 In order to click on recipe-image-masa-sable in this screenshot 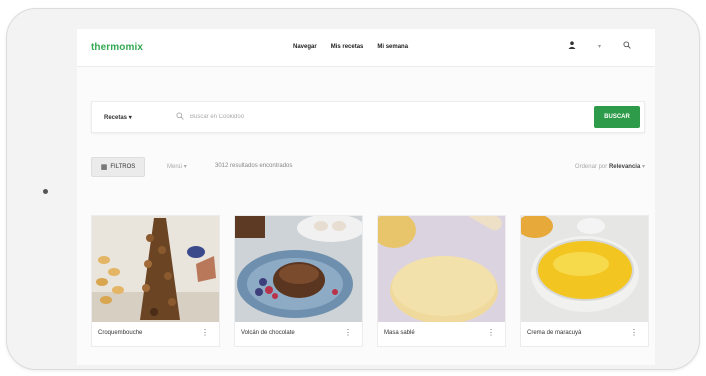, I will do `click(441, 269)`.